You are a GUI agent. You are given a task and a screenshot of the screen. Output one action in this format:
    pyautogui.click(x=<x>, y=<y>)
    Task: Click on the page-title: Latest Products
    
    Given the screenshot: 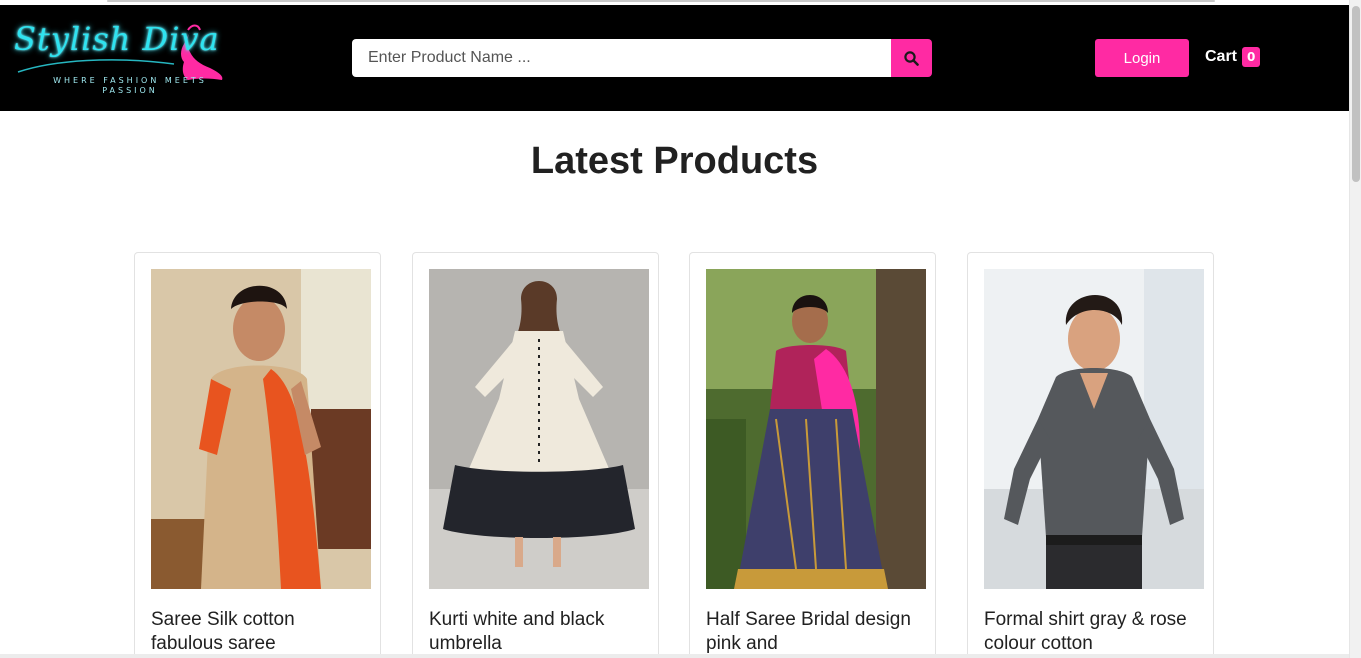 What is the action you would take?
    pyautogui.click(x=674, y=161)
    